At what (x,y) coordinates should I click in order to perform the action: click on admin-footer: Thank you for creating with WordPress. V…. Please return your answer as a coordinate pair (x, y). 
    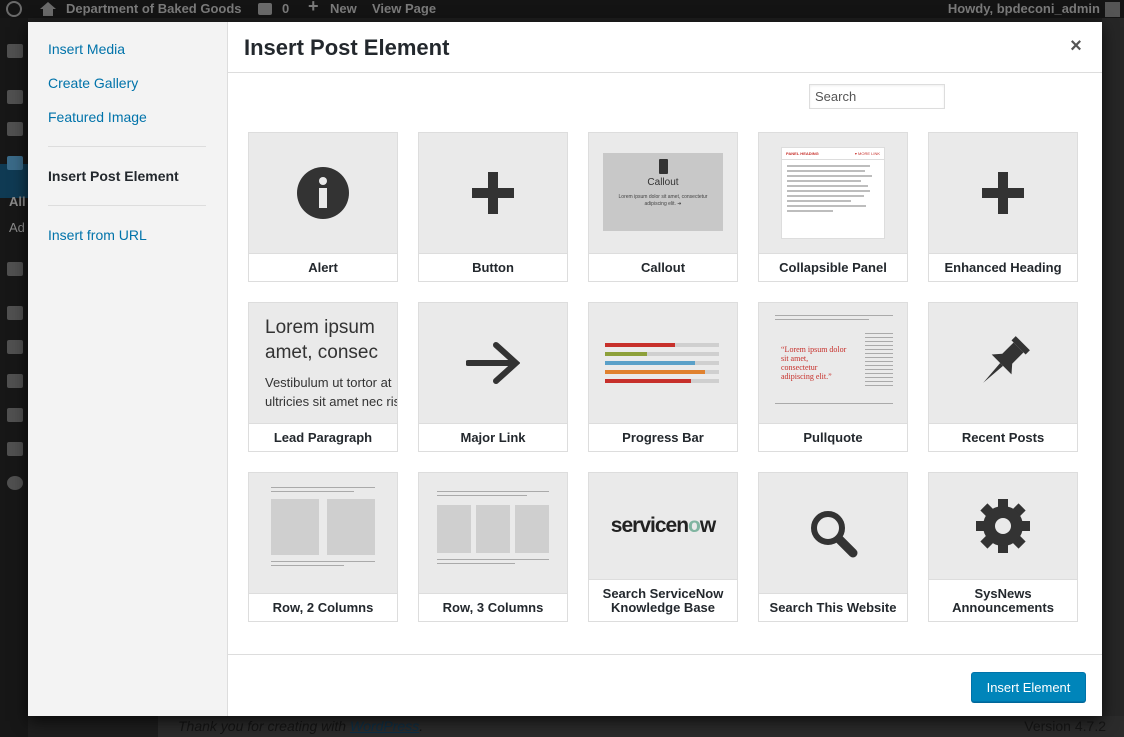
    Looking at the image, I should click on (641, 726).